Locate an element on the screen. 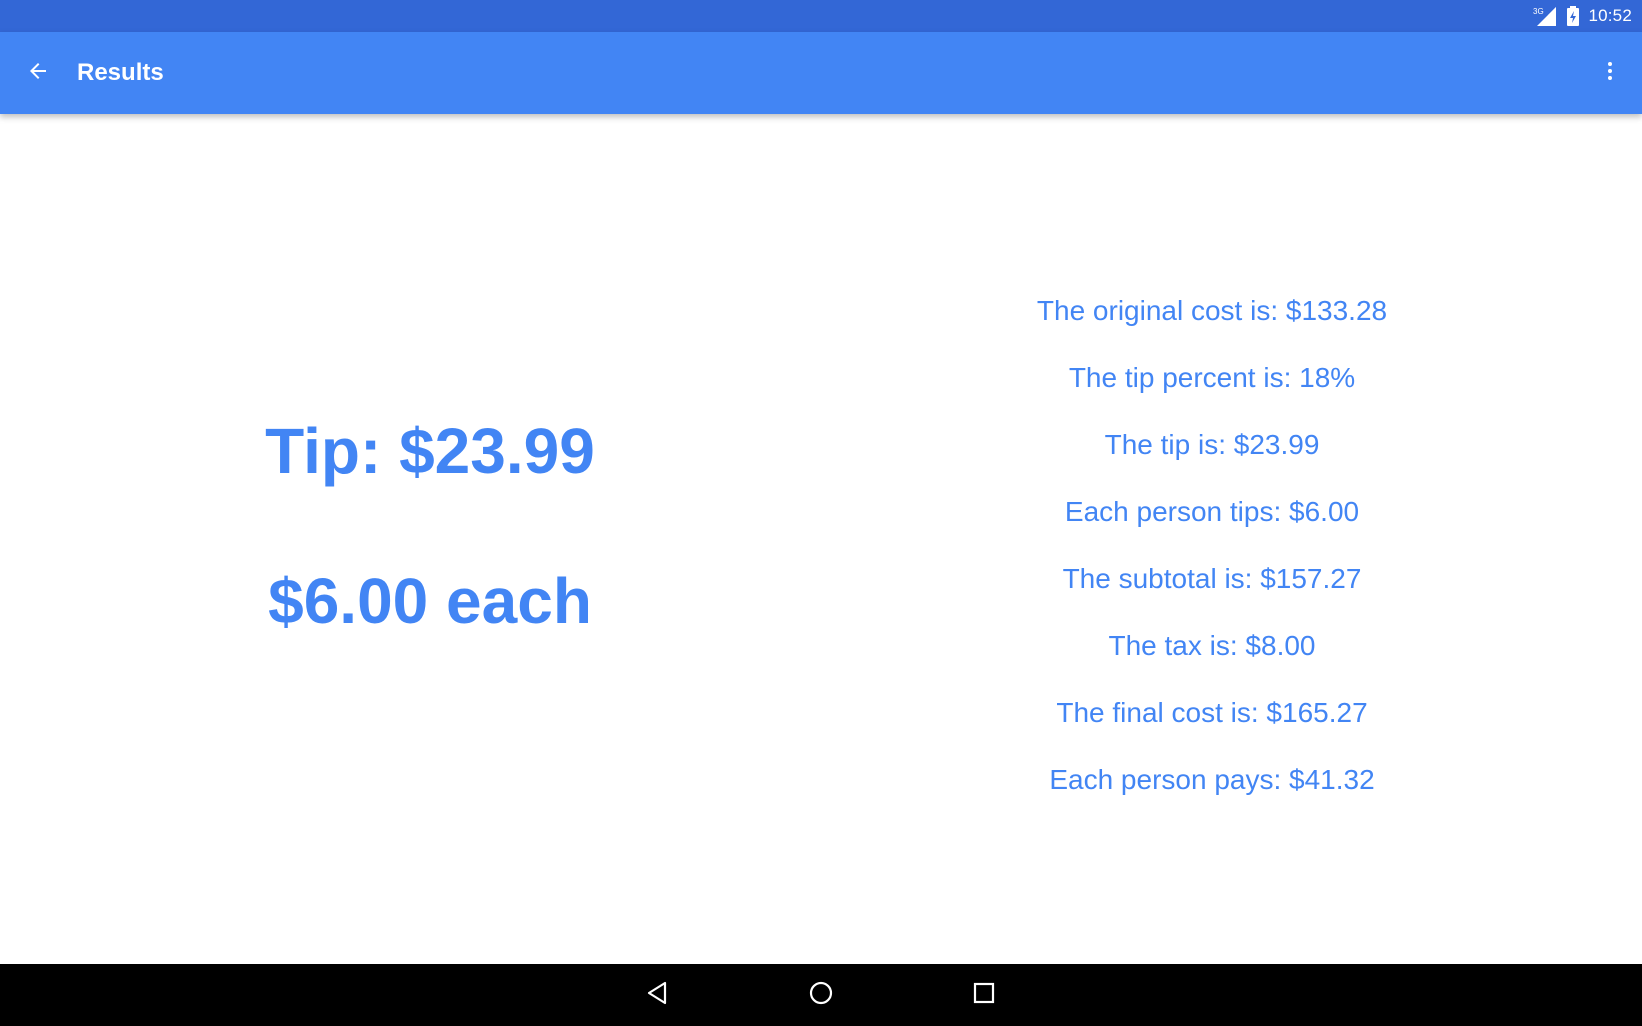 The image size is (1642, 1026). each-person-pays-text: Each person pays: $41.32 is located at coordinates (1212, 779).